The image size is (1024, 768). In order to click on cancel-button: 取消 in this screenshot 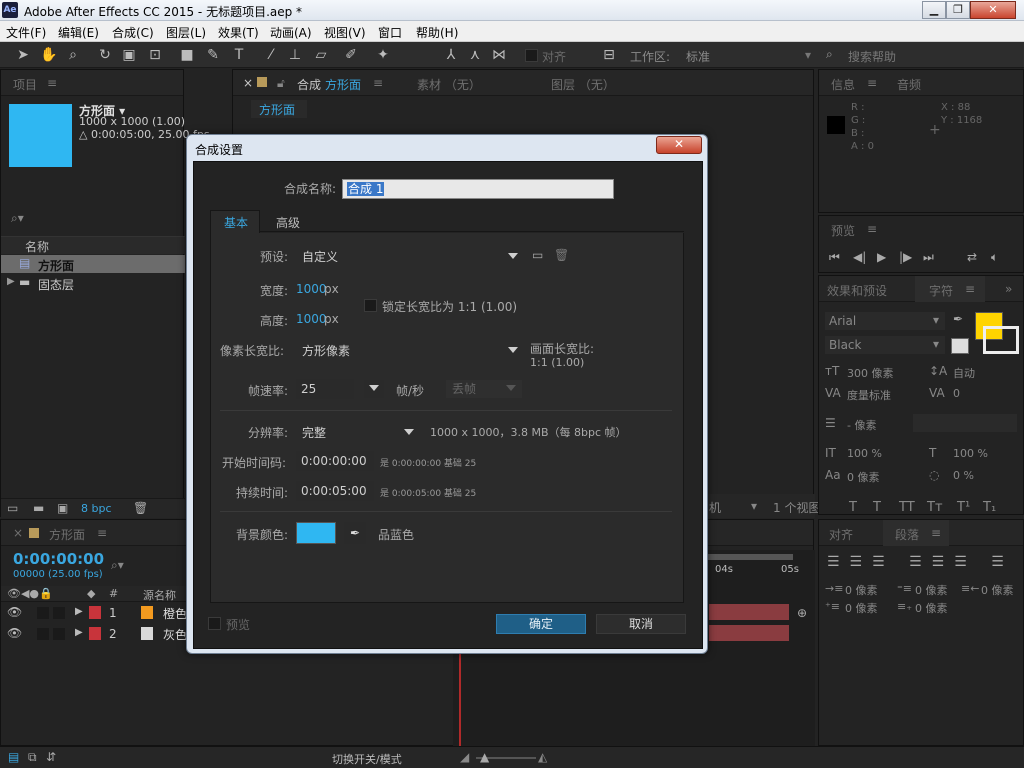, I will do `click(641, 624)`.